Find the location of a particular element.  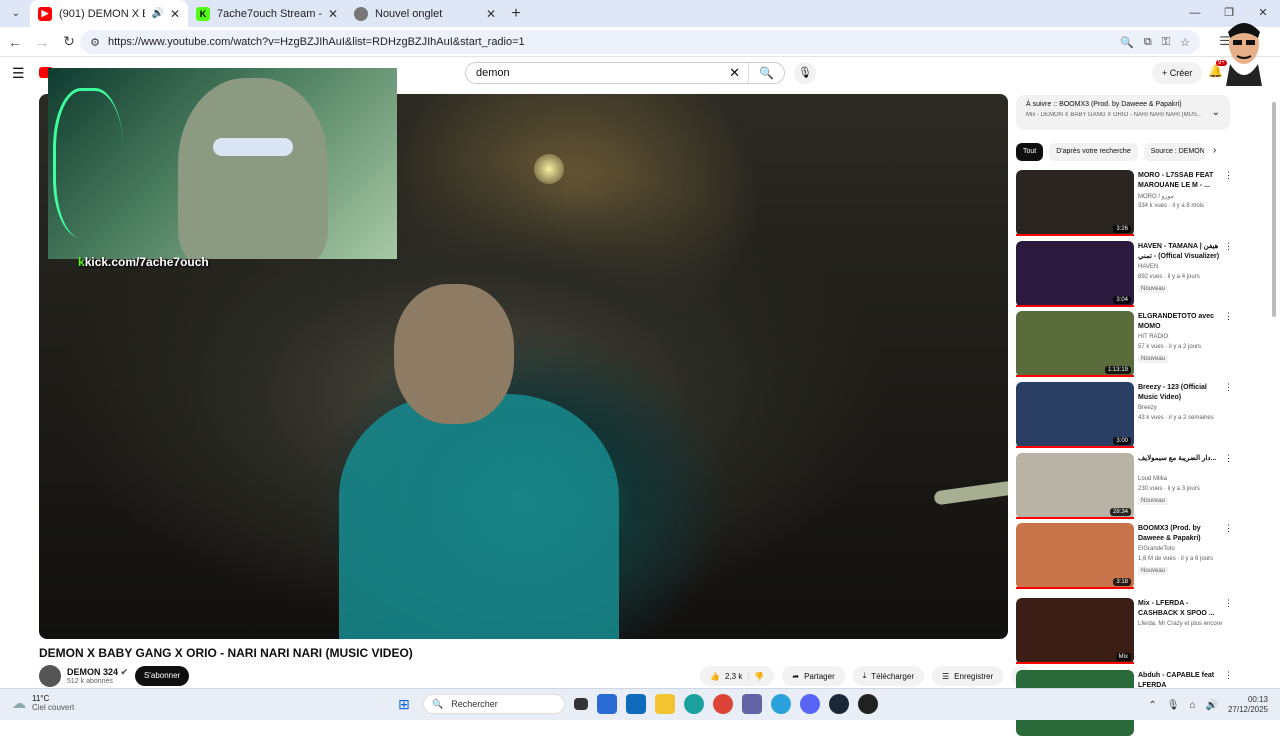

chevron-right-icon: › is located at coordinates (1214, 150).